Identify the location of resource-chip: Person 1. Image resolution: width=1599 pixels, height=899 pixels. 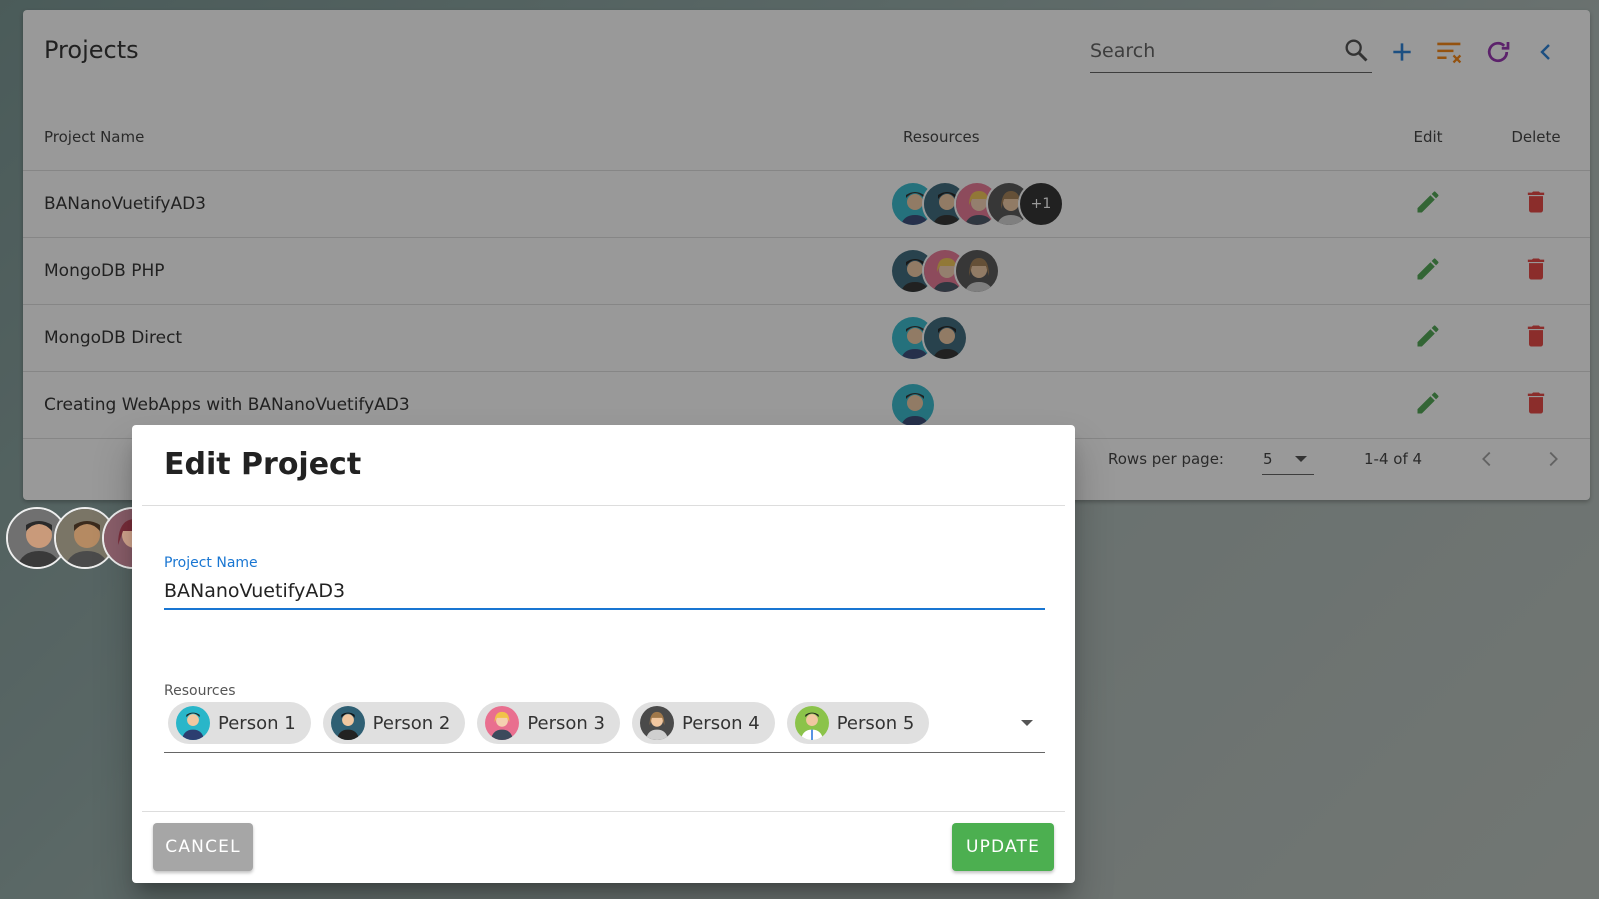
(239, 723).